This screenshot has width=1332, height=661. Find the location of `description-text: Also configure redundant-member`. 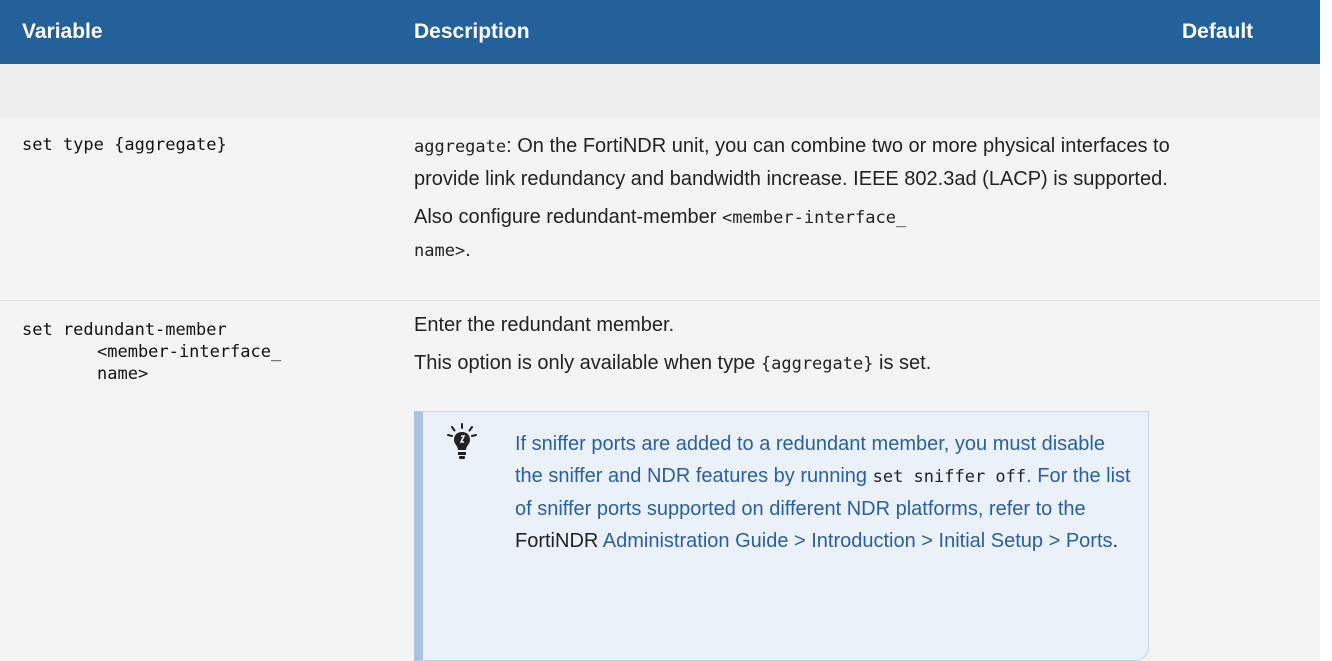

description-text: Also configure redundant-member is located at coordinates (568, 217).